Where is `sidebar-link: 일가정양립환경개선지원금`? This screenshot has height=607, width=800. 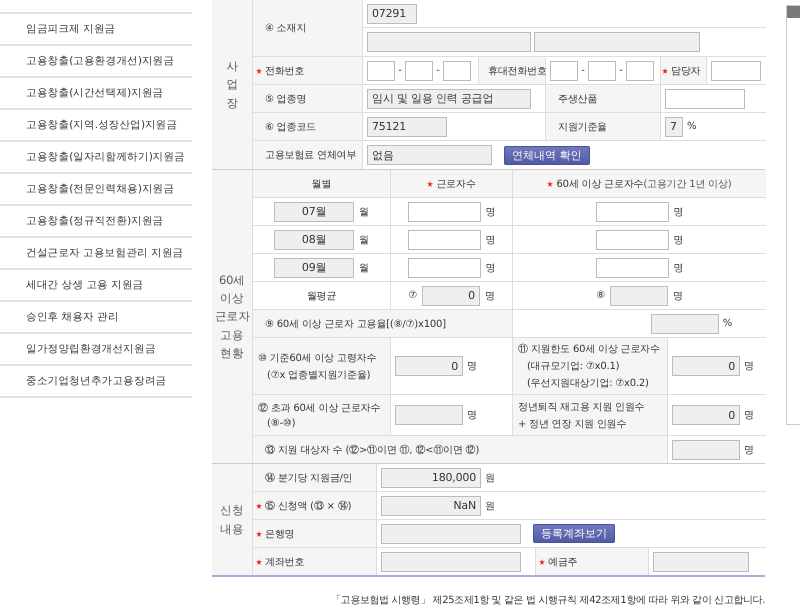
sidebar-link: 일가정양립환경개선지원금 is located at coordinates (96, 350).